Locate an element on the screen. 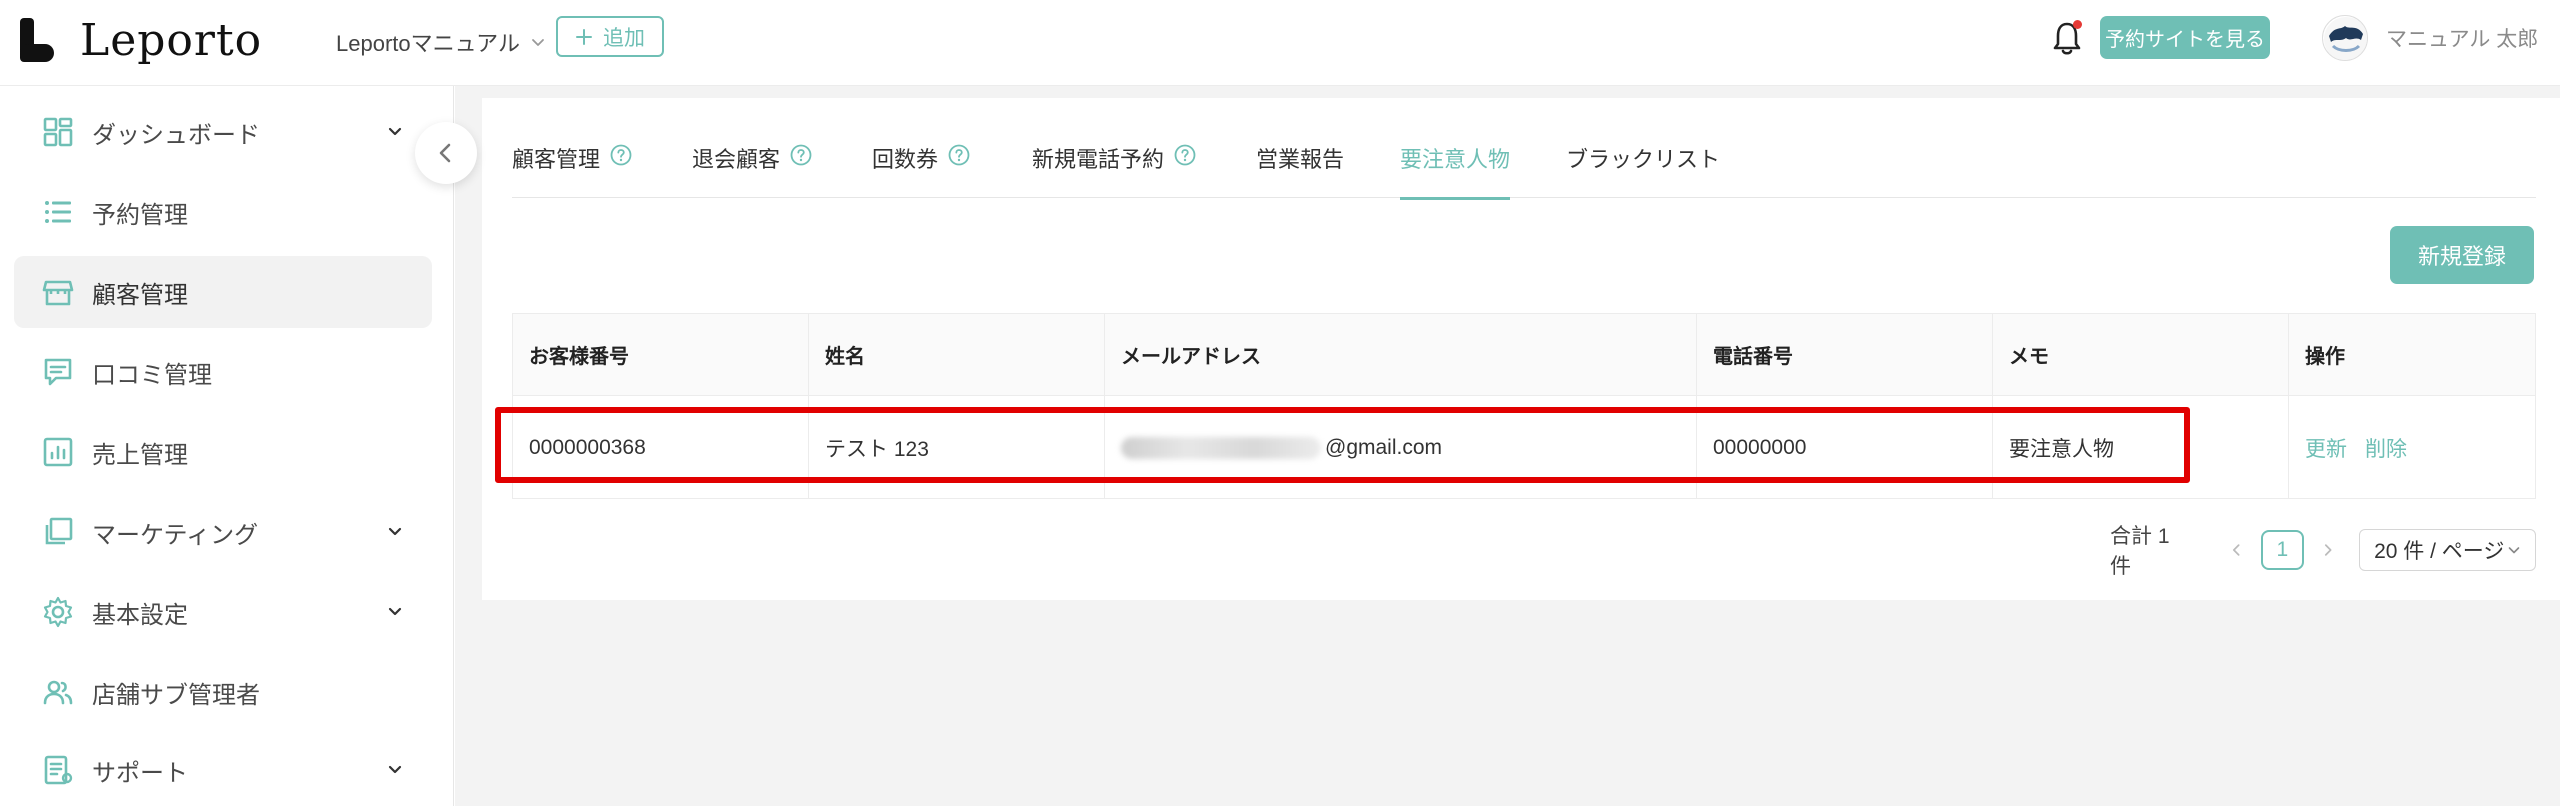 This screenshot has width=2560, height=806. tab-customers: 顧客管理 is located at coordinates (572, 170).